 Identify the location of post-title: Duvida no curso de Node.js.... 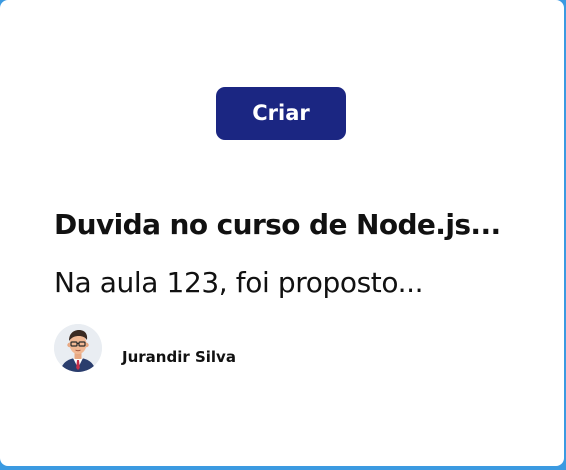
(304, 224).